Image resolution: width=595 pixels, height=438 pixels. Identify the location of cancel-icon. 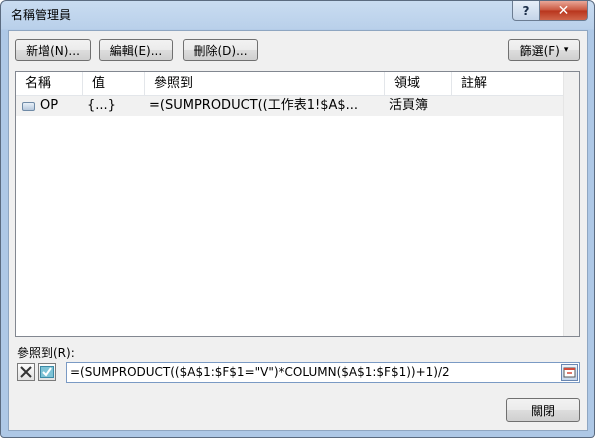
(26, 372).